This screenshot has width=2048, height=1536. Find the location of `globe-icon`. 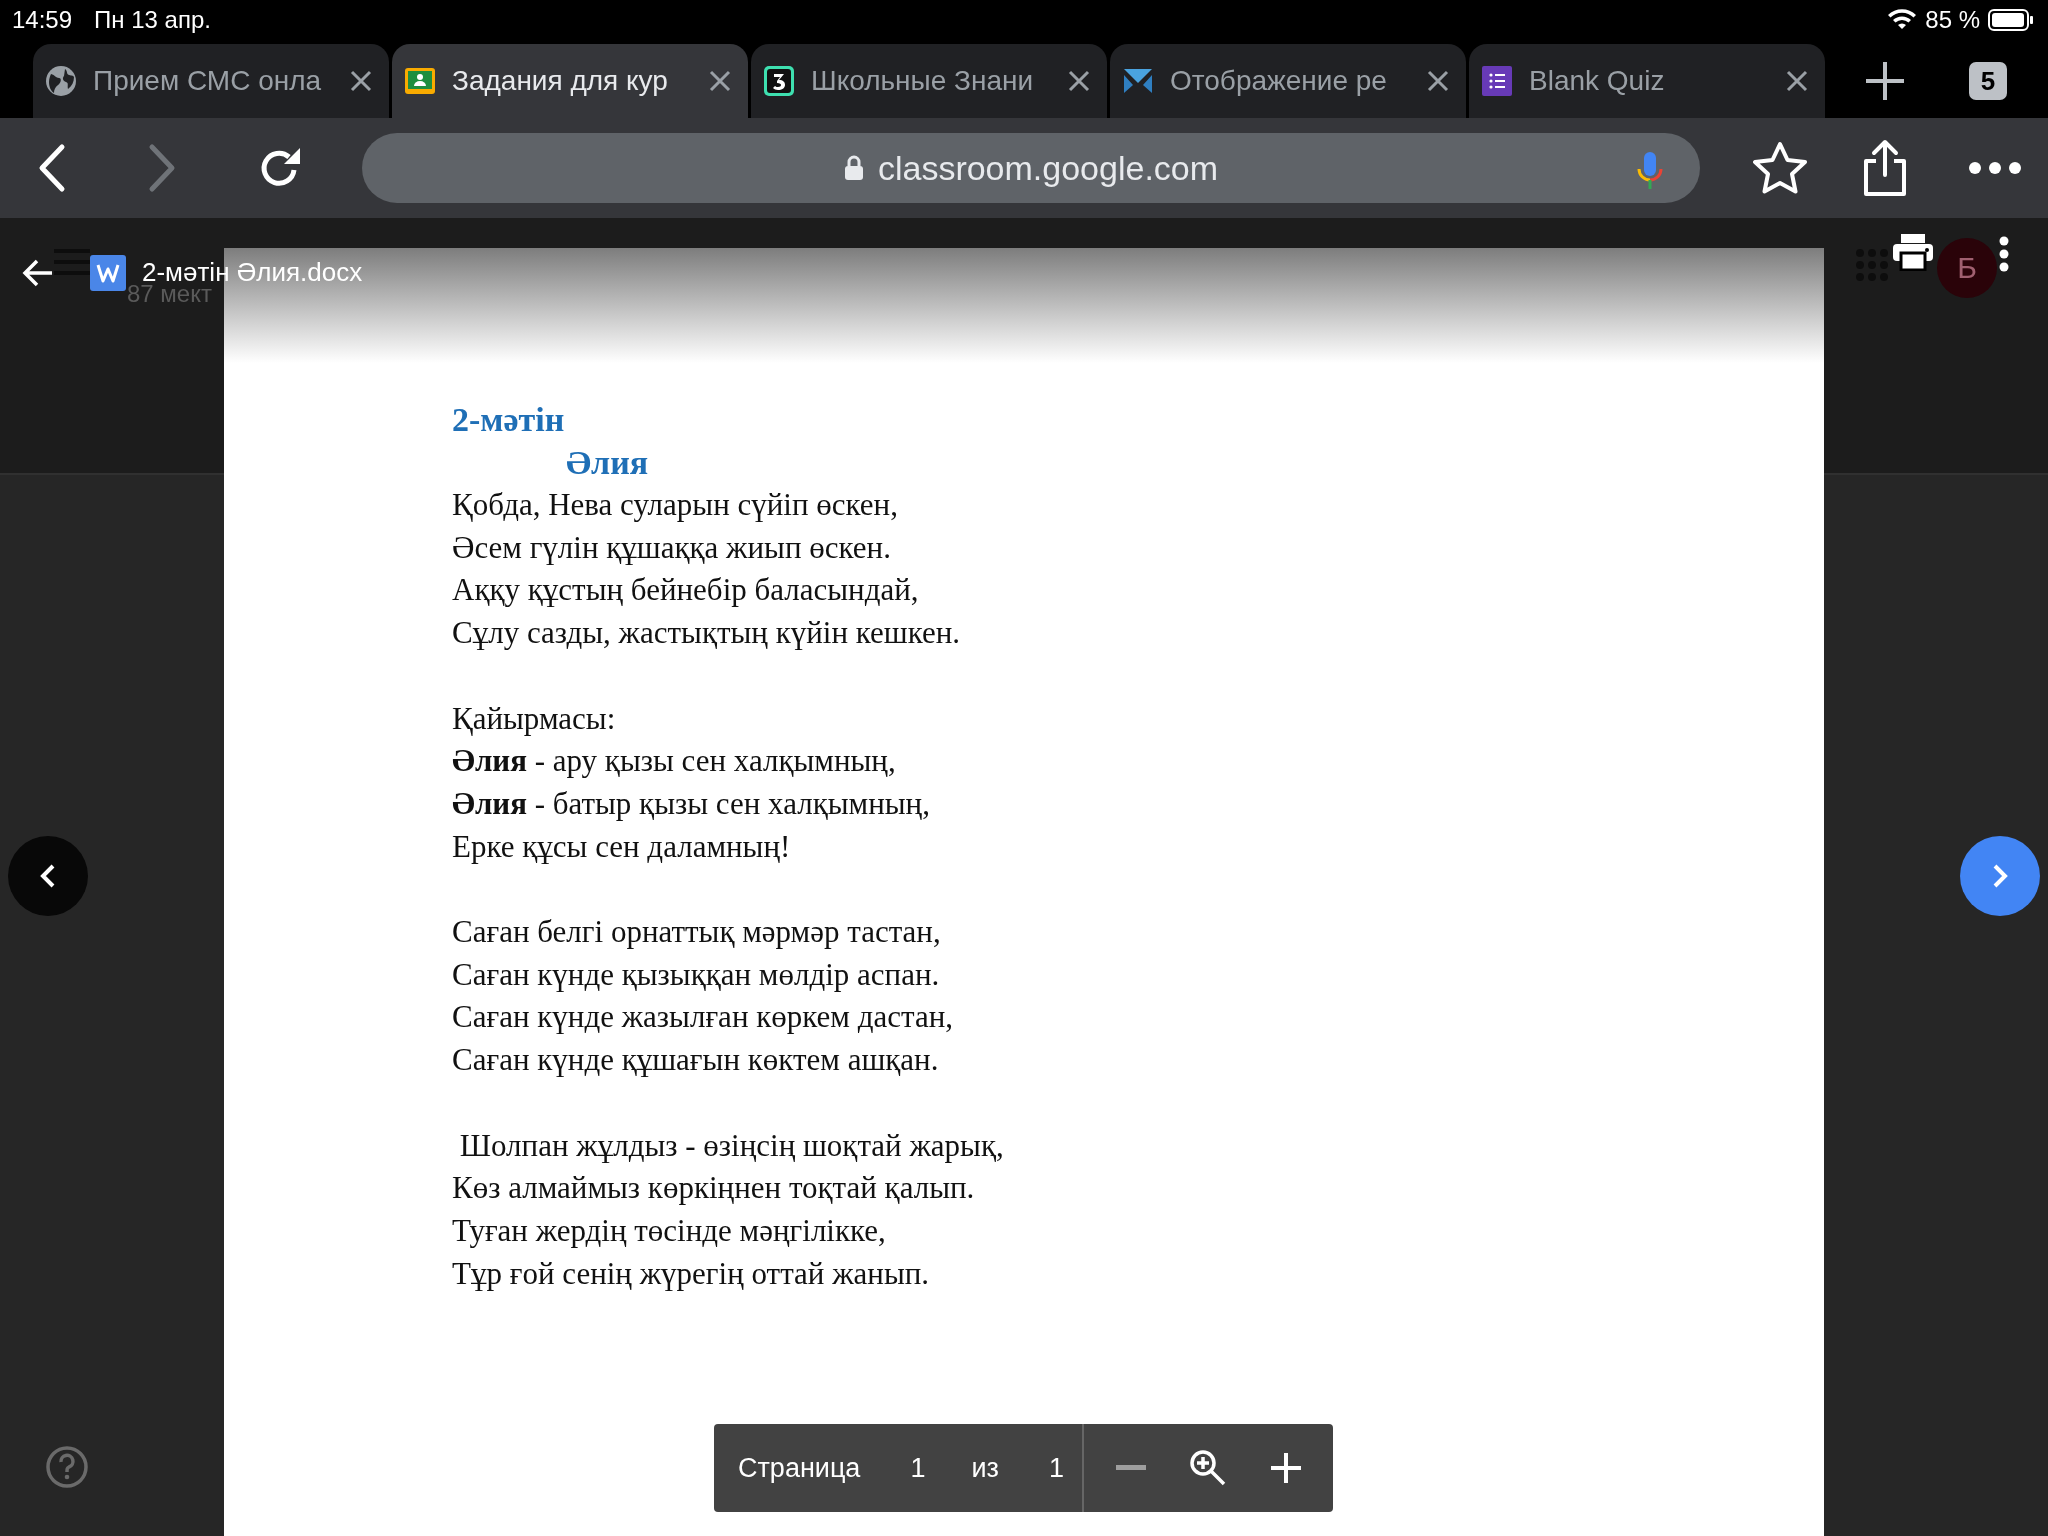

globe-icon is located at coordinates (61, 81).